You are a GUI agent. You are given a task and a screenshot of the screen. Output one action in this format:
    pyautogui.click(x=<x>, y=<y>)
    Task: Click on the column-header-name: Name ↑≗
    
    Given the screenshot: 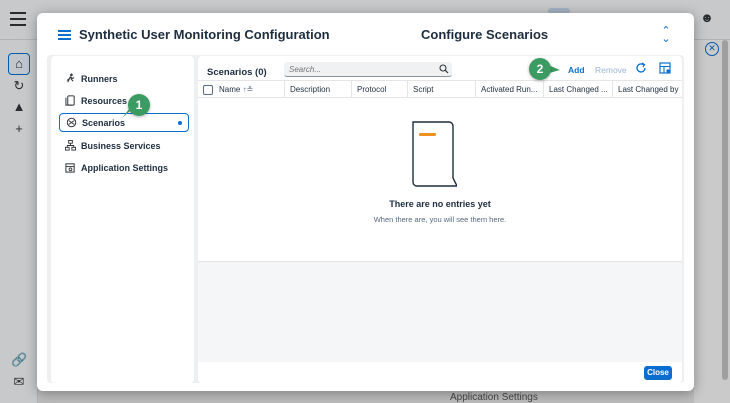 What is the action you would take?
    pyautogui.click(x=249, y=89)
    